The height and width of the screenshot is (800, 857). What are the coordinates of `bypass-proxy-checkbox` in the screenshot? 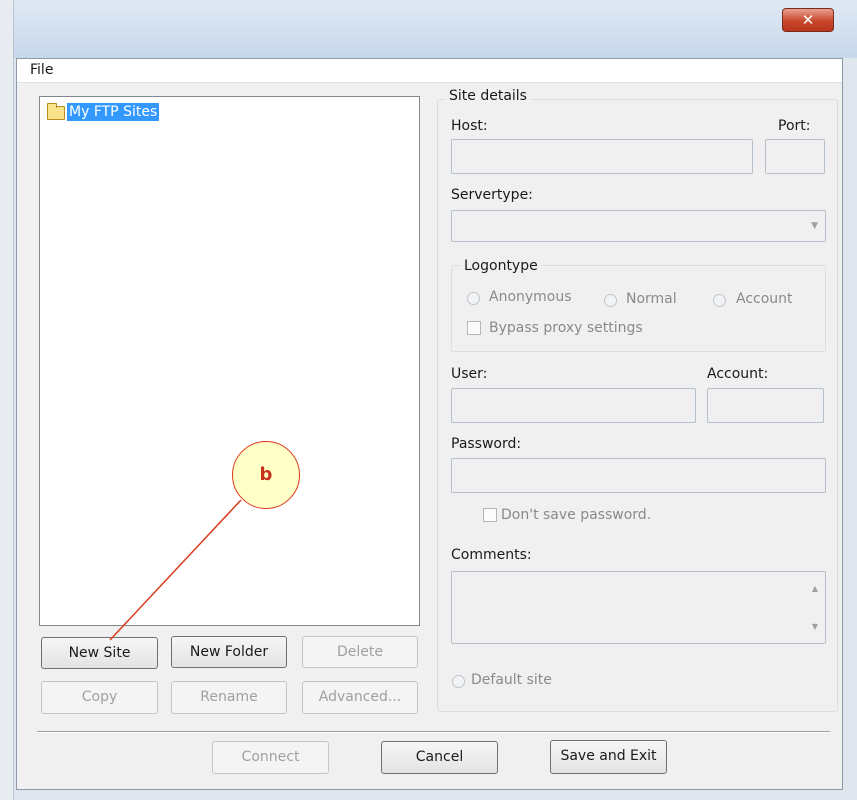 It's located at (474, 328).